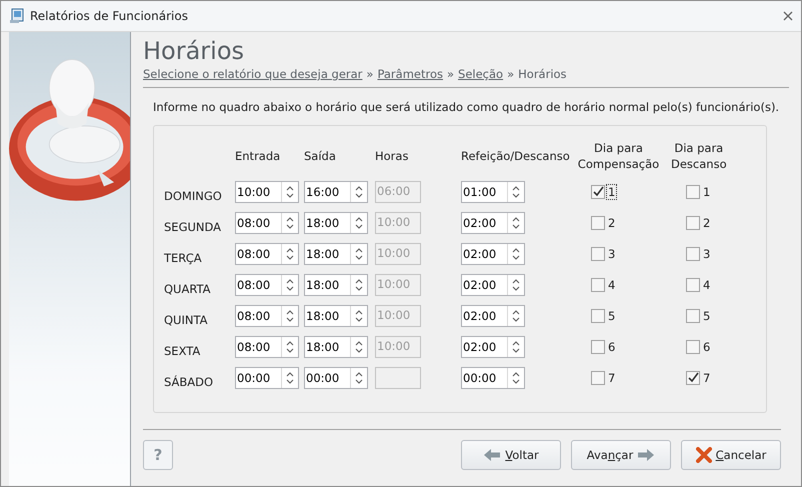  What do you see at coordinates (186, 319) in the screenshot?
I see `day-label: QUINTA` at bounding box center [186, 319].